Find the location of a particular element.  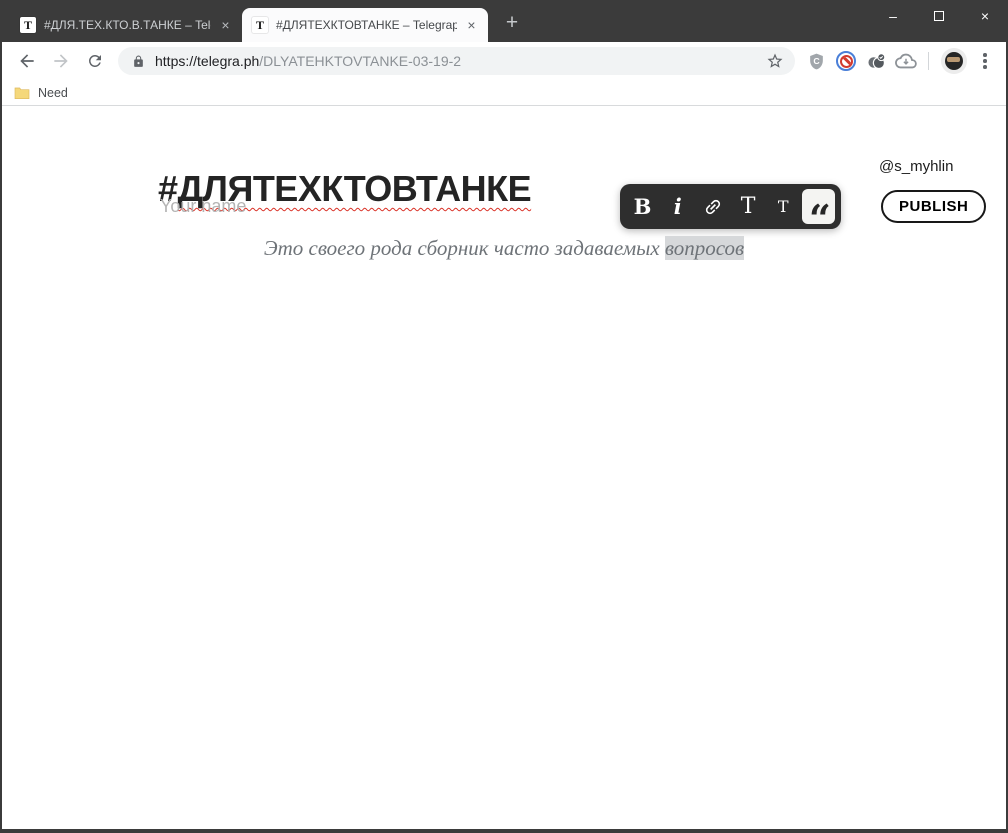

lock-icon is located at coordinates (138, 61).